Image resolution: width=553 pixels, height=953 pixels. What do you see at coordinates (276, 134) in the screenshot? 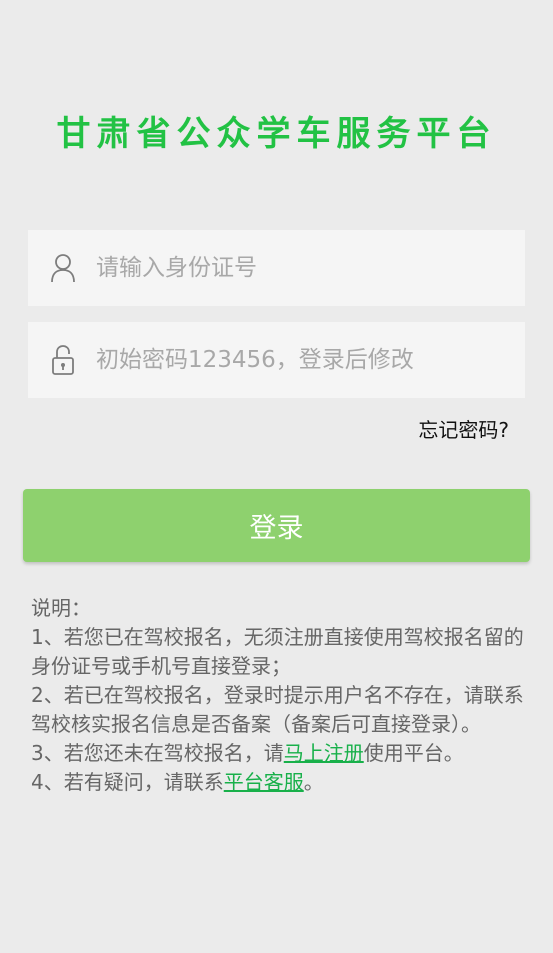
I see `page-title: 甘肃省公众学车服务平台` at bounding box center [276, 134].